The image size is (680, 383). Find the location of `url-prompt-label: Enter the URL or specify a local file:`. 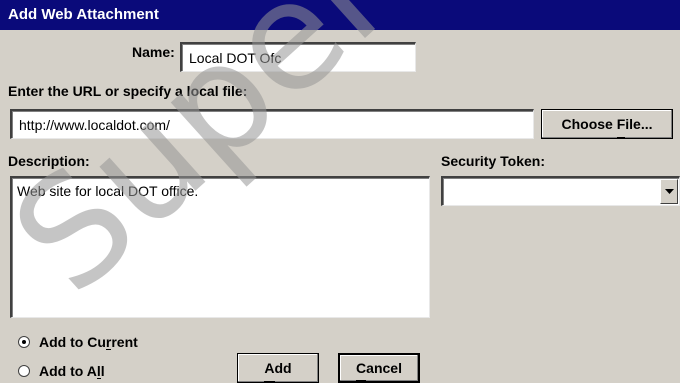

url-prompt-label: Enter the URL or specify a local file: is located at coordinates (128, 91).